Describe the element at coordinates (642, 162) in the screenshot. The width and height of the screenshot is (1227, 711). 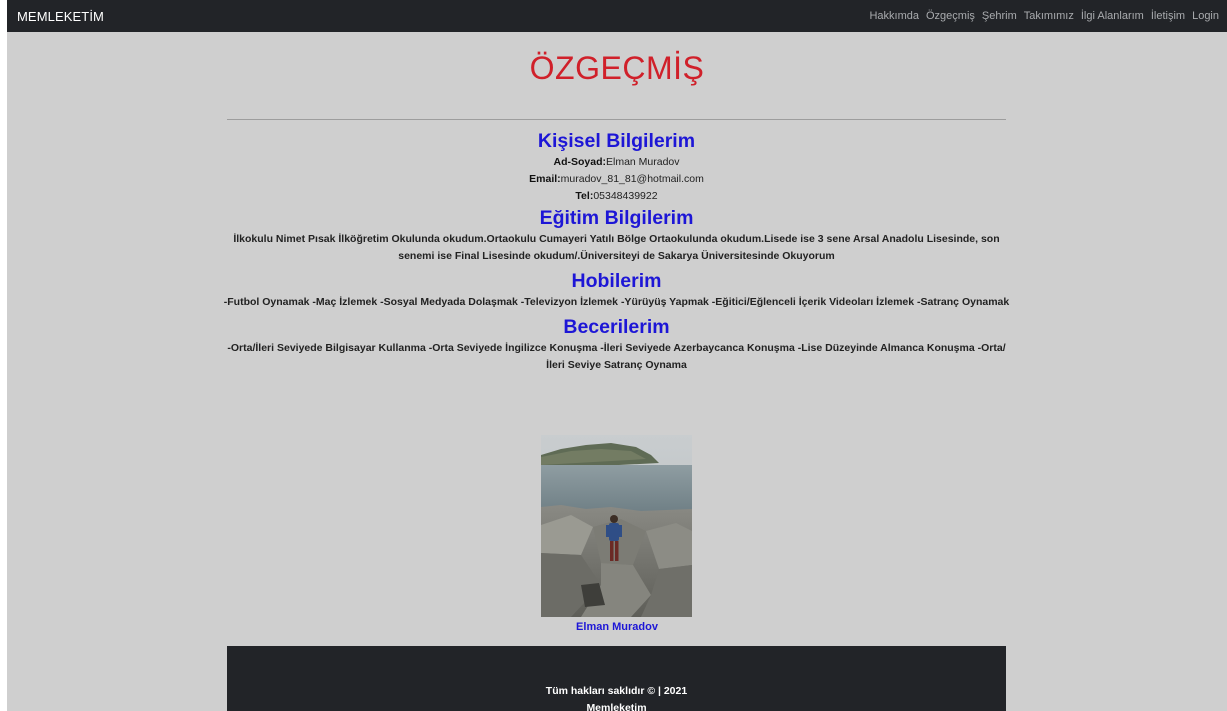
I see `name-value: Elman Muradov` at that location.